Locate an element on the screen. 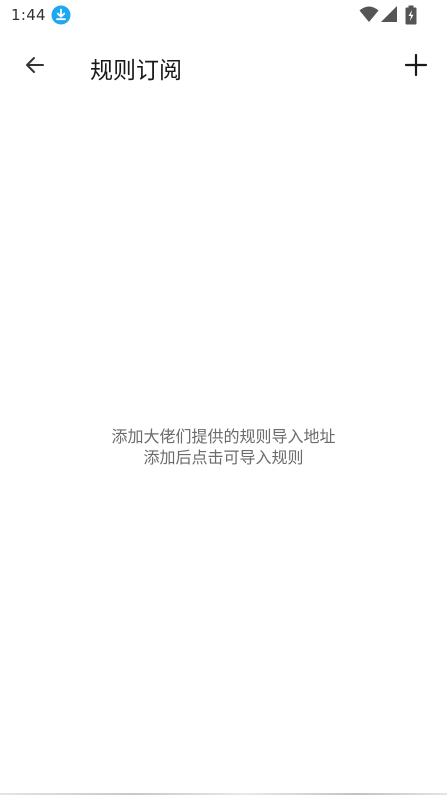  empty-state-line-2: 添加后点击可导入规则 is located at coordinates (223, 457).